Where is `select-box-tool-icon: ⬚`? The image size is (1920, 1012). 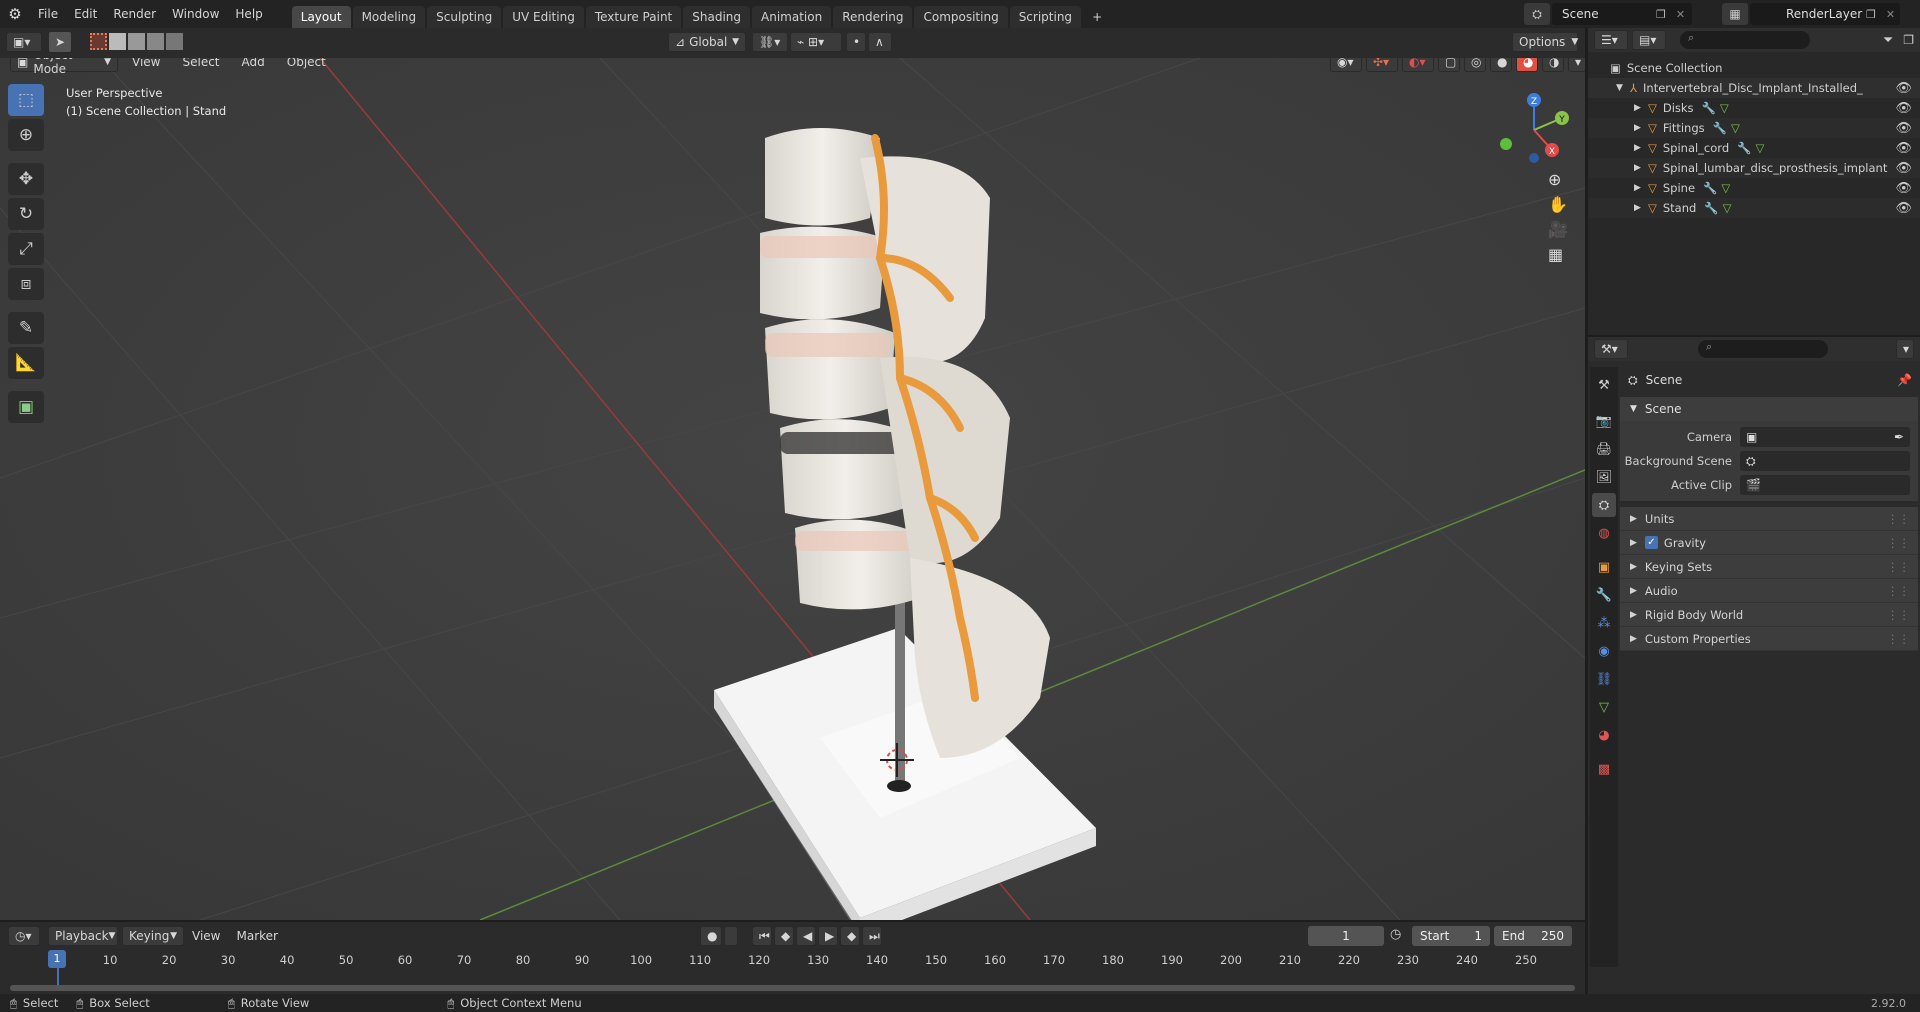 select-box-tool-icon: ⬚ is located at coordinates (26, 100).